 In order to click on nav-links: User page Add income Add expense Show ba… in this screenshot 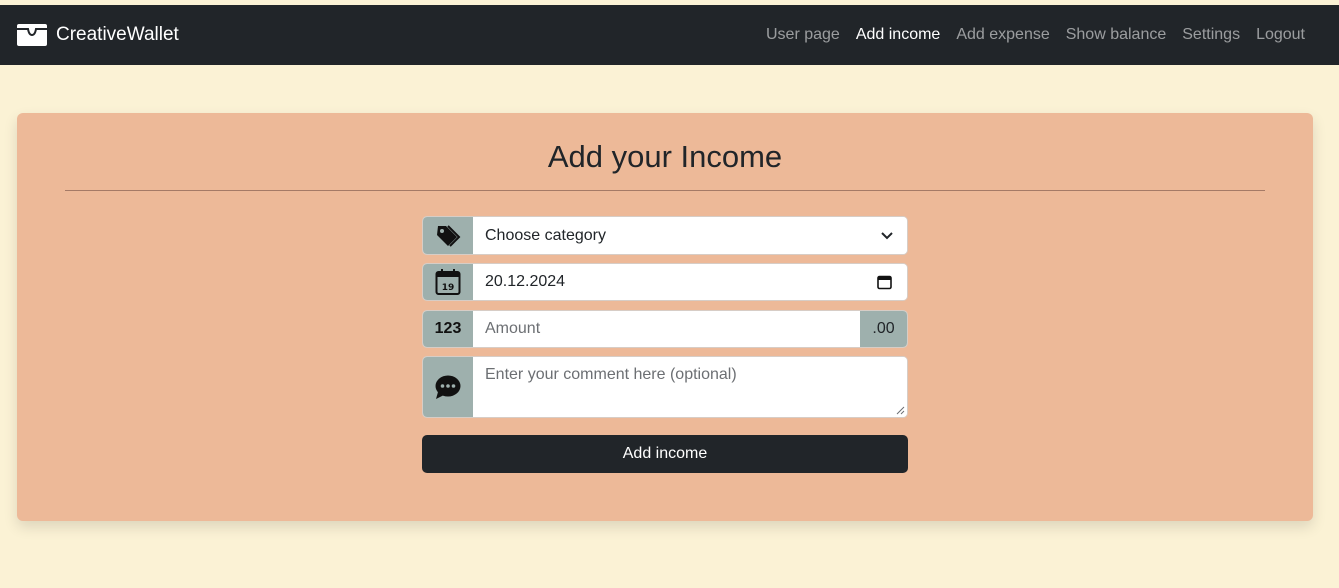, I will do `click(1035, 35)`.